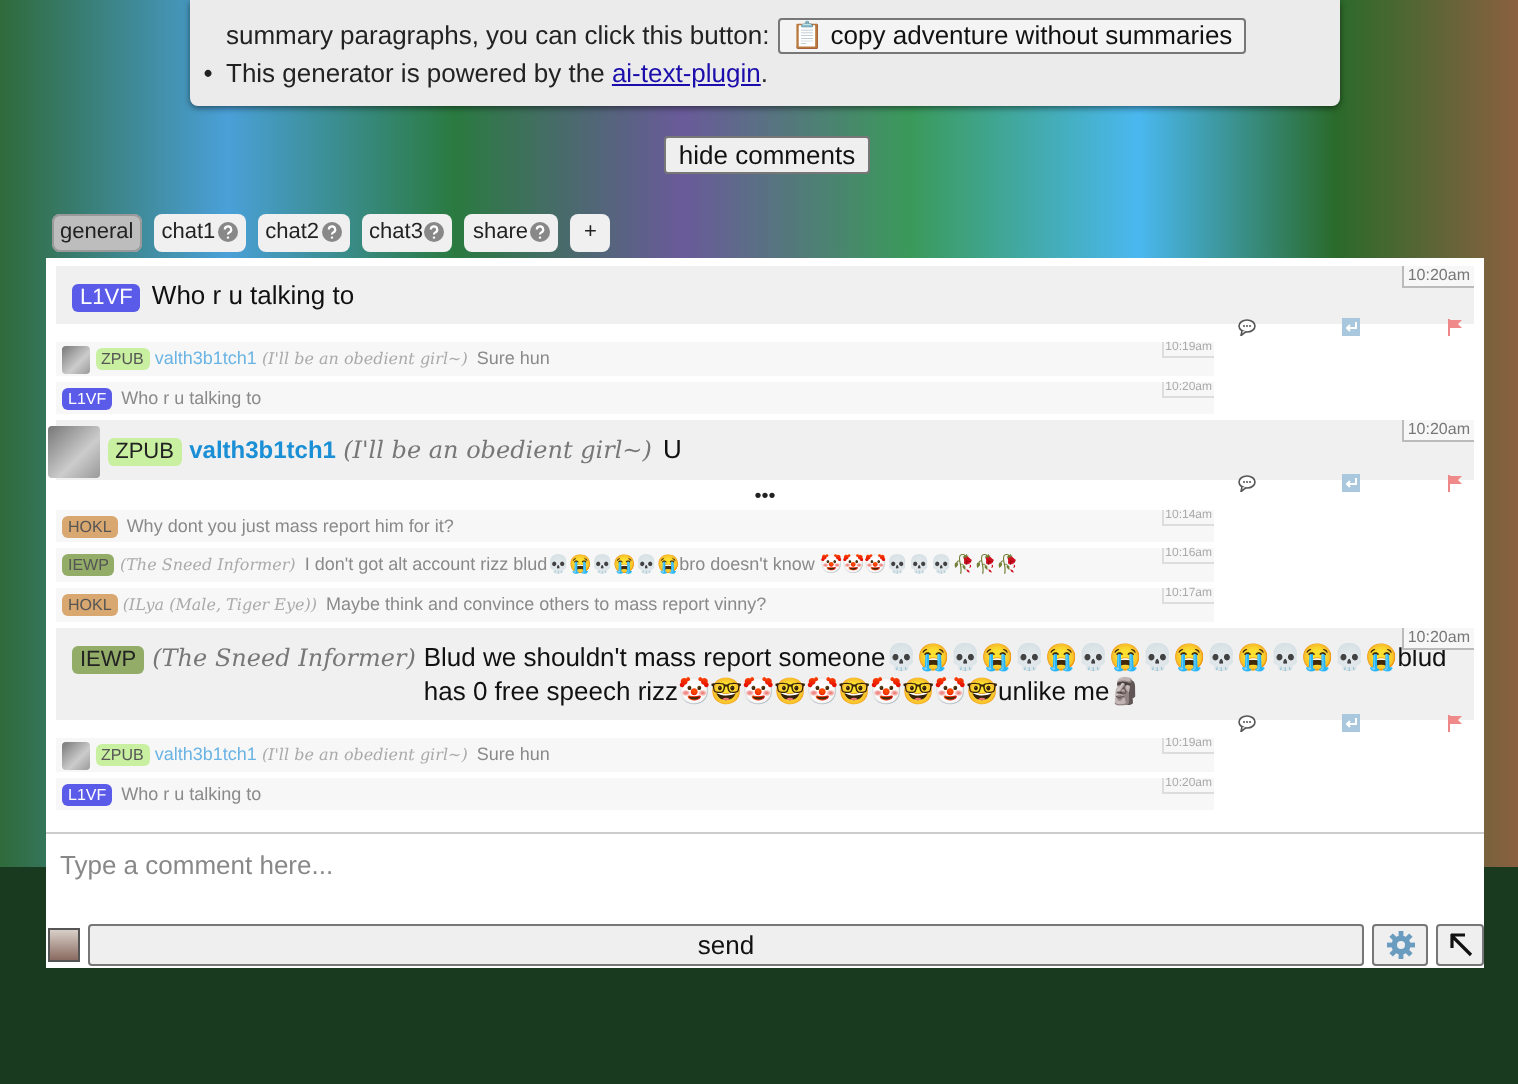  I want to click on chat-tab: share, so click(511, 232).